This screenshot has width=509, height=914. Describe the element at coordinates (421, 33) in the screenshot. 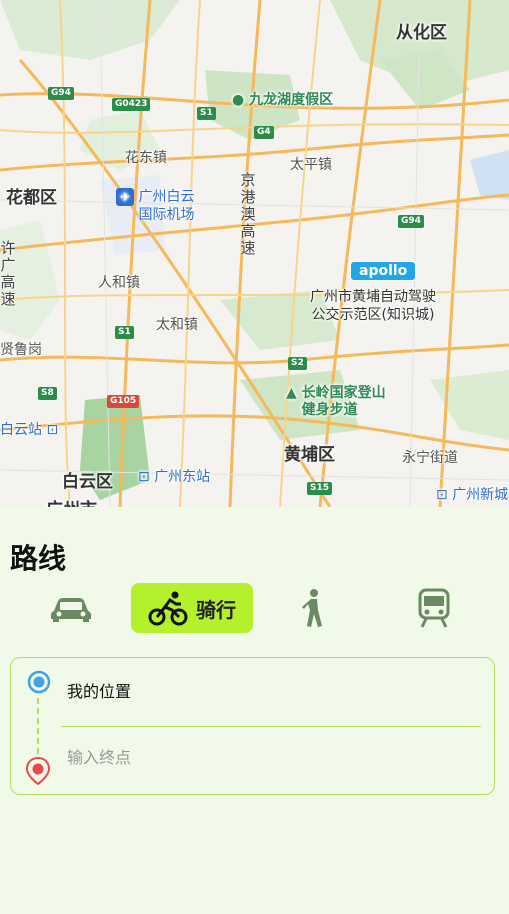

I see `map-label-conghua: 从化区` at that location.